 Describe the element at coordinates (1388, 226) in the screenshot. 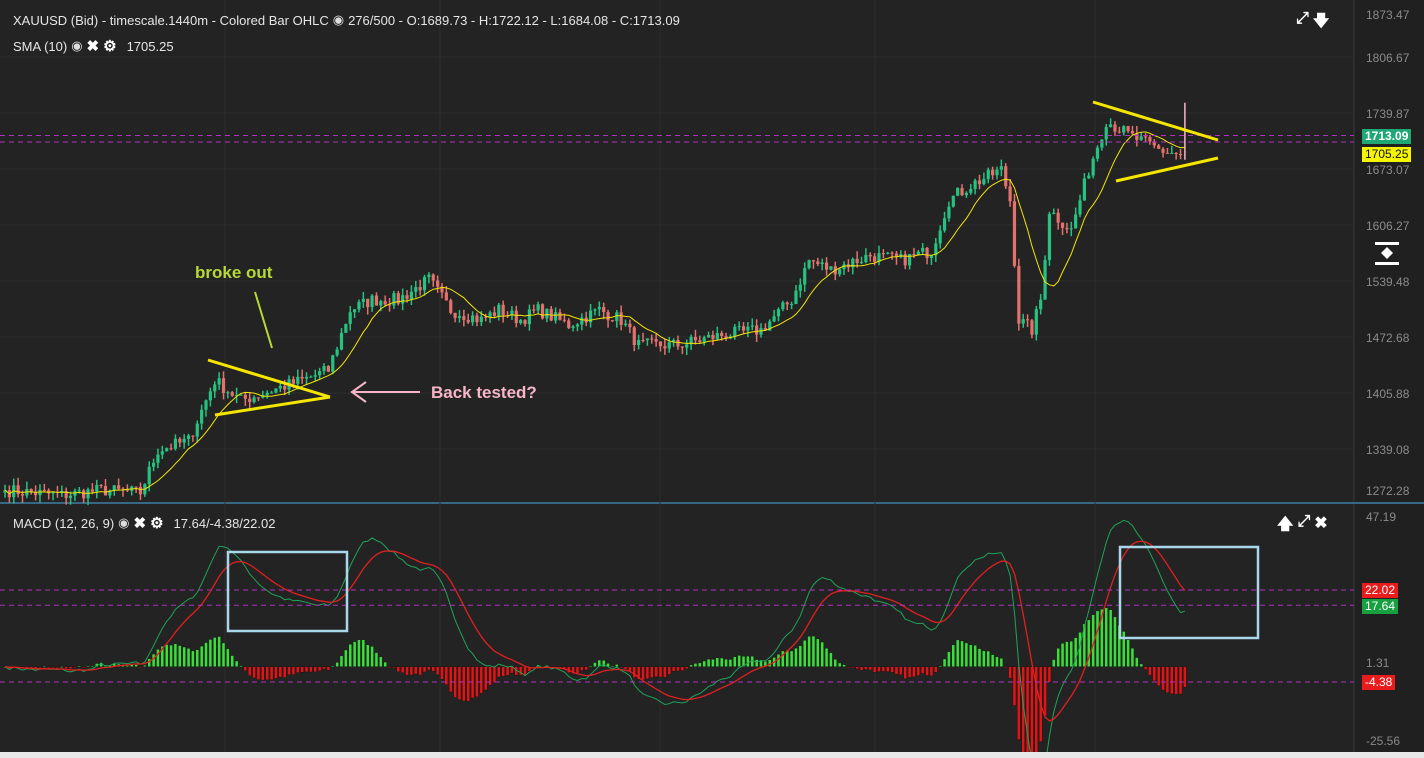

I see `price-tick-label: 1606.27` at that location.